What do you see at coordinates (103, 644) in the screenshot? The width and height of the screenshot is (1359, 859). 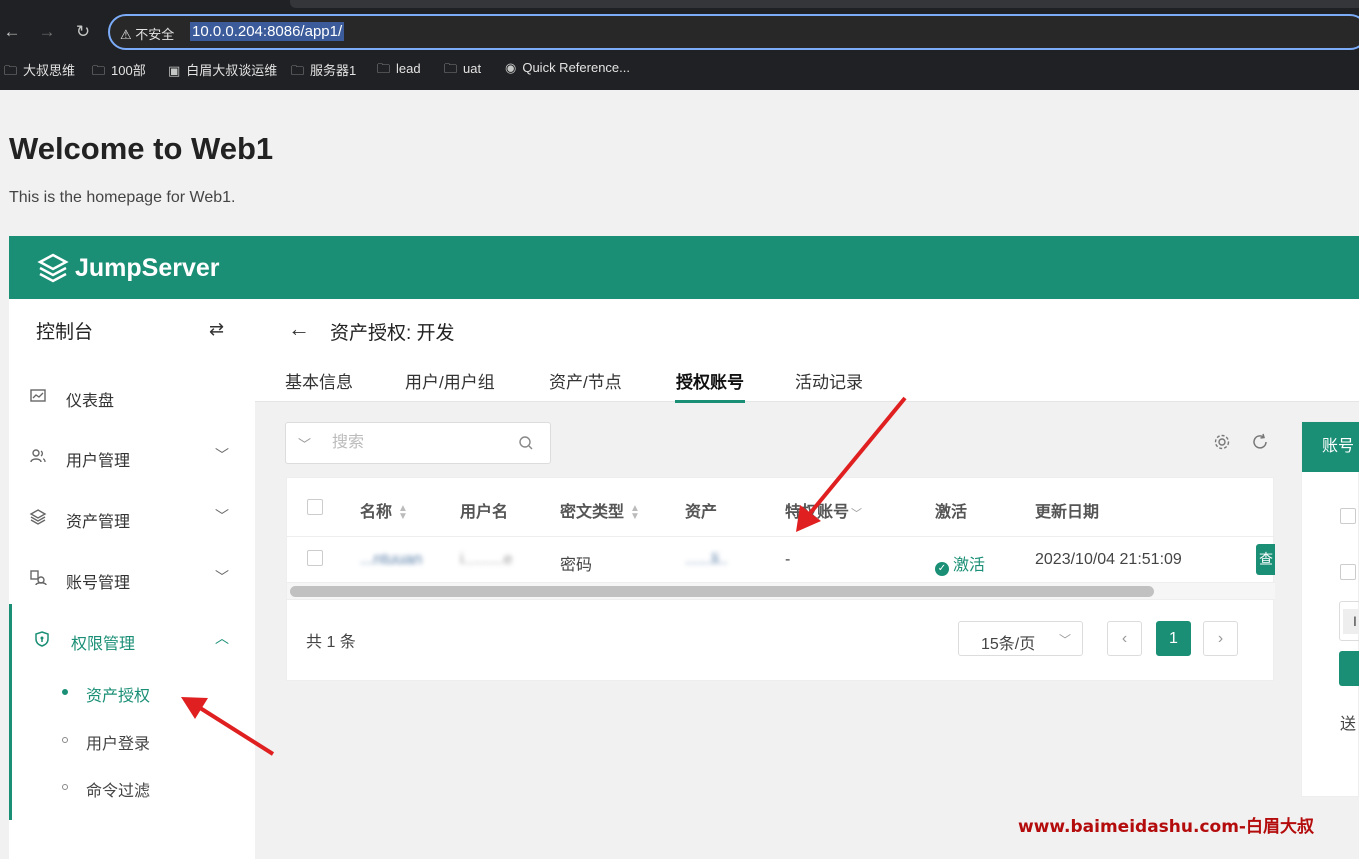 I see `sidebar-item-label: 权限管理` at bounding box center [103, 644].